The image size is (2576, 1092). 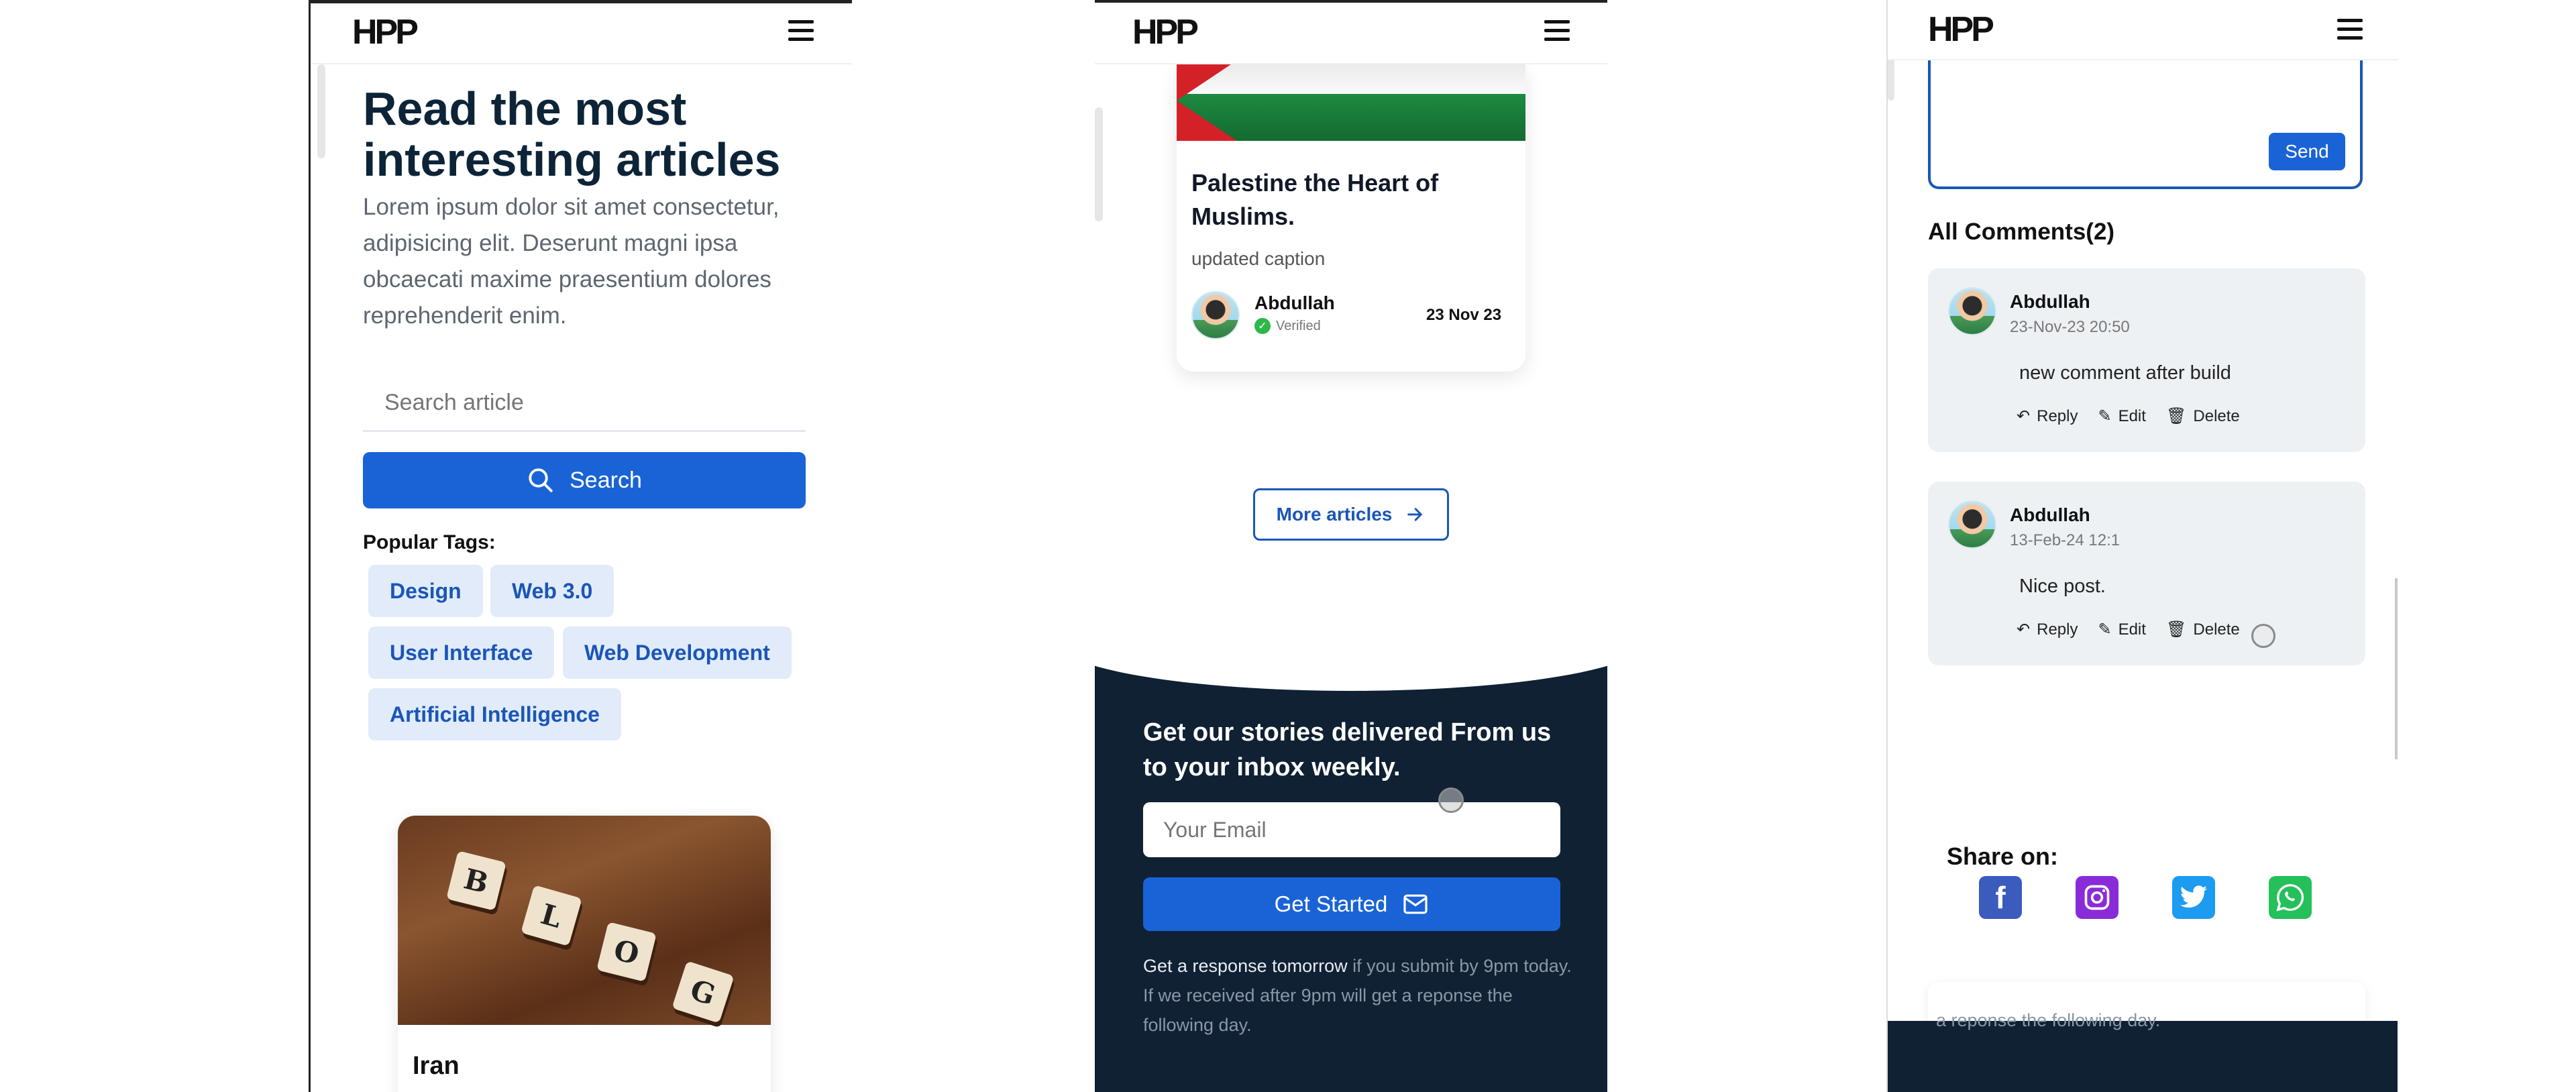 I want to click on tag-web3: Web 3.0, so click(x=552, y=591).